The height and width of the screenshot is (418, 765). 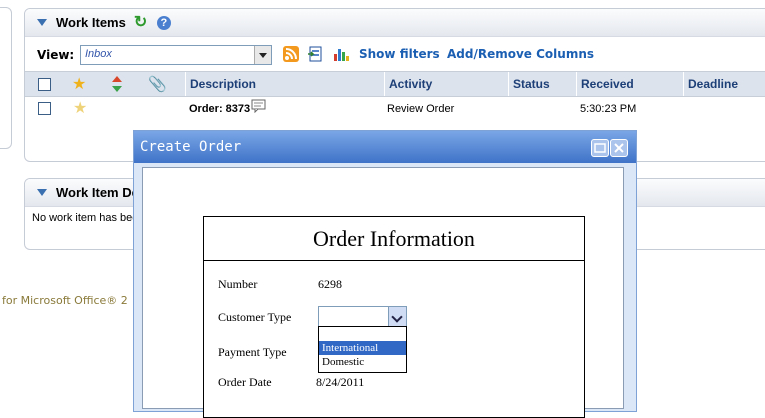 What do you see at coordinates (385, 147) in the screenshot?
I see `dialog-title-bar: Create Order` at bounding box center [385, 147].